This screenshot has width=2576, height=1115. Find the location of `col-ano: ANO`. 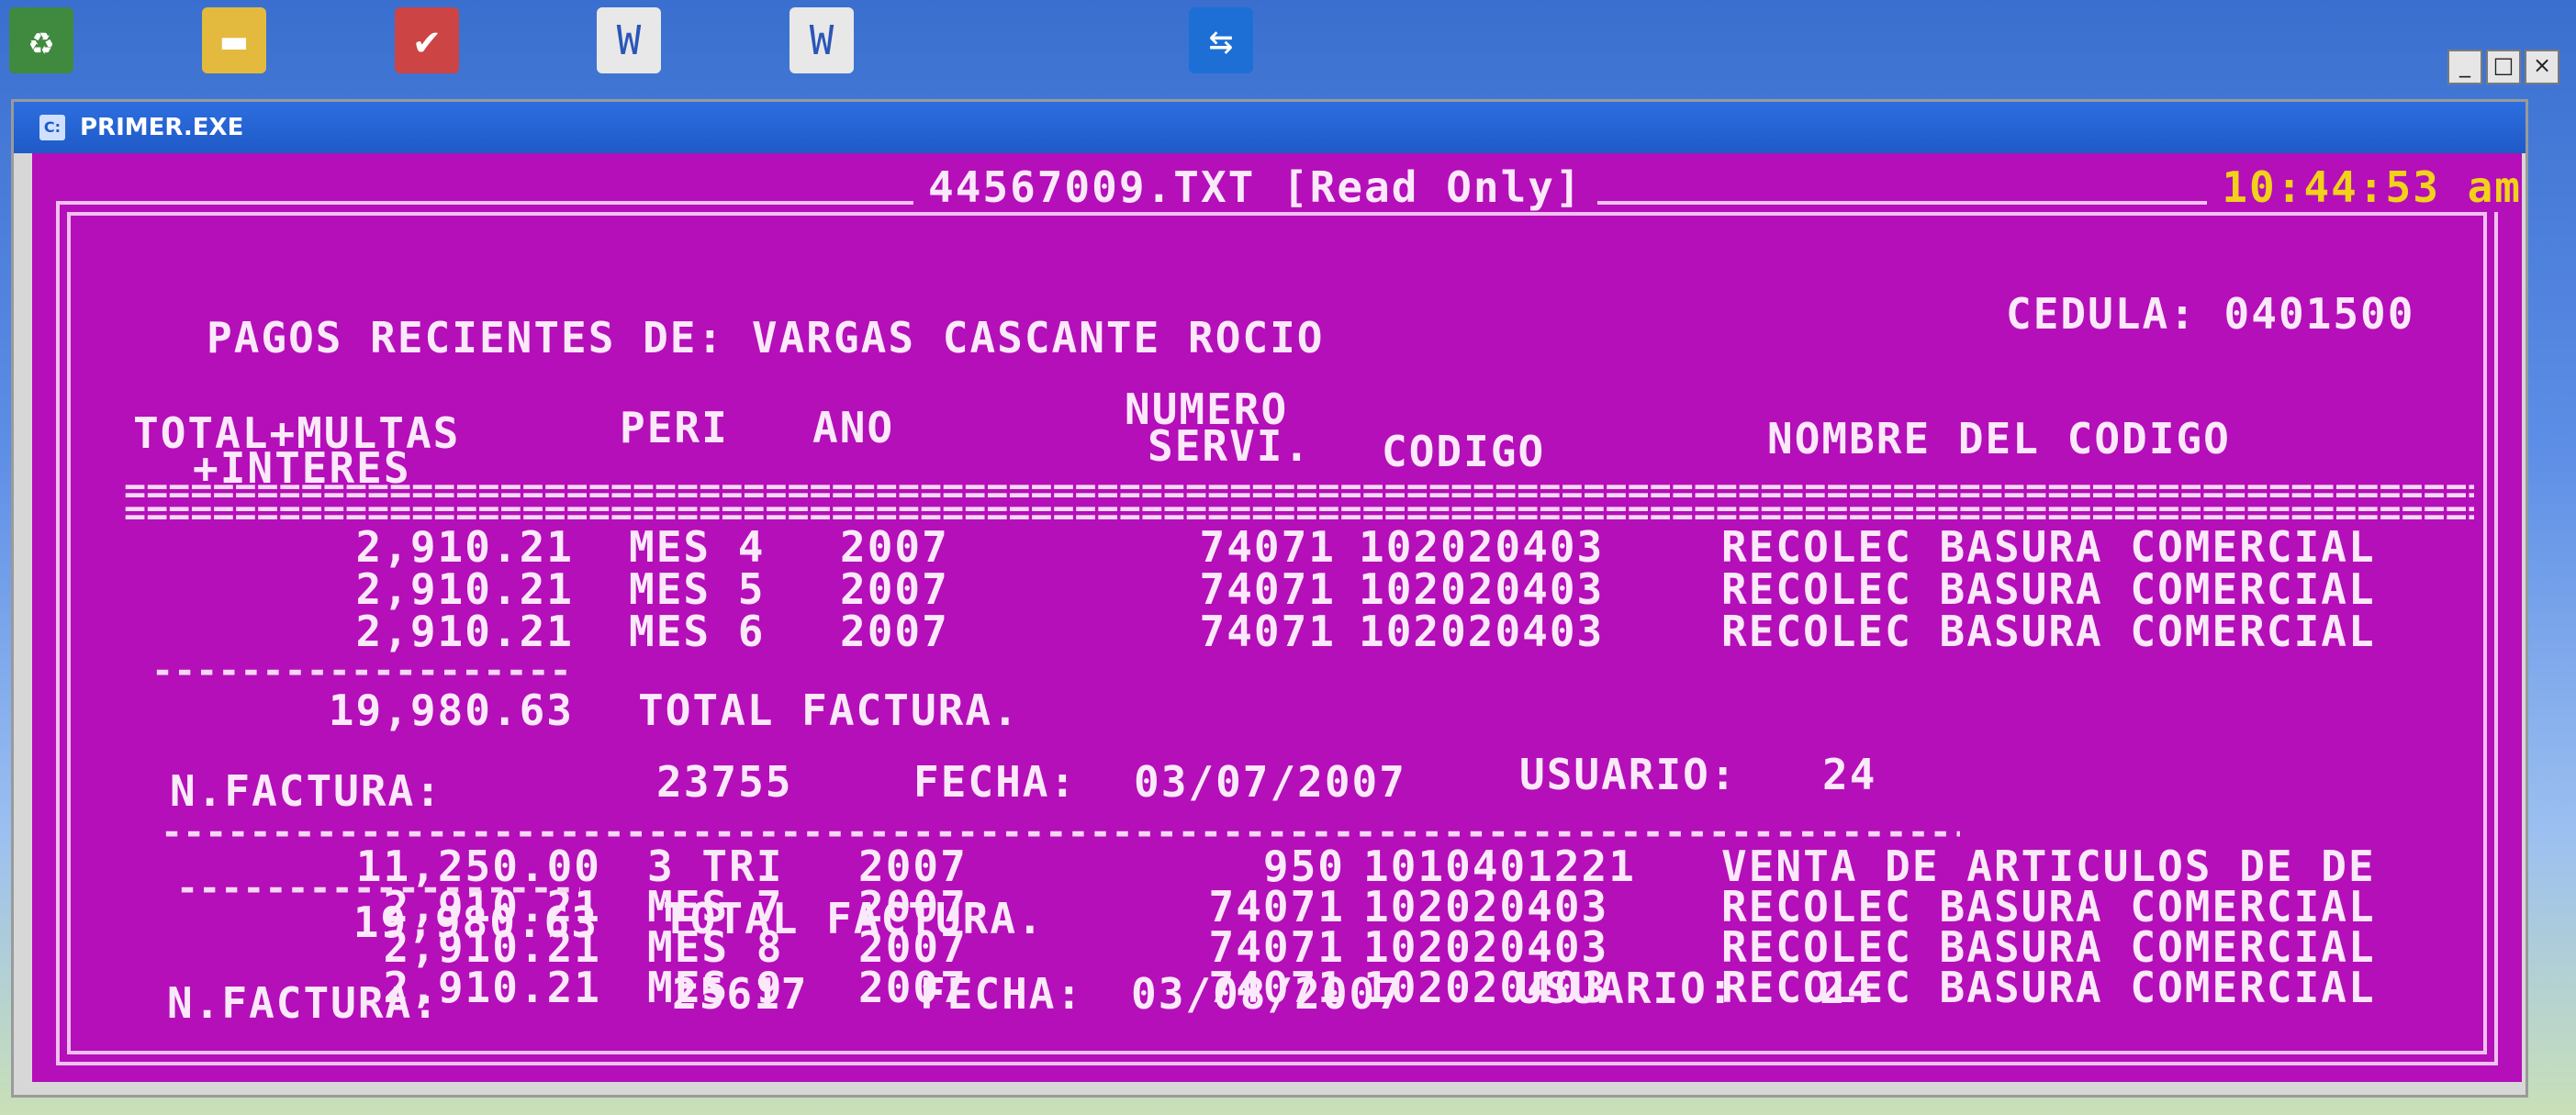

col-ano: ANO is located at coordinates (853, 428).